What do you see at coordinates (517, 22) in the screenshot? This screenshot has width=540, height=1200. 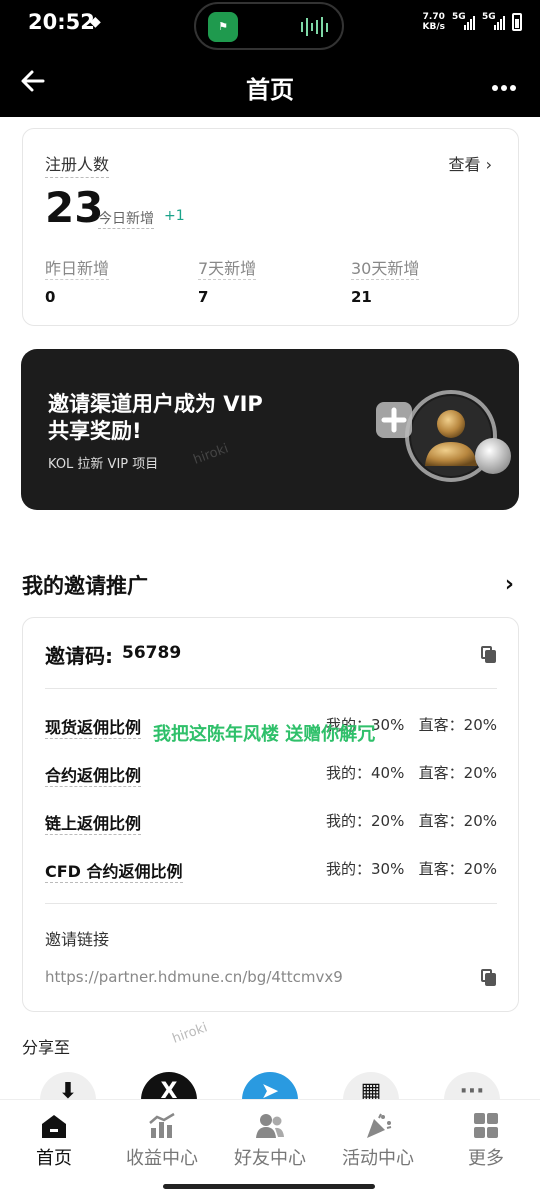 I see `battery-icon` at bounding box center [517, 22].